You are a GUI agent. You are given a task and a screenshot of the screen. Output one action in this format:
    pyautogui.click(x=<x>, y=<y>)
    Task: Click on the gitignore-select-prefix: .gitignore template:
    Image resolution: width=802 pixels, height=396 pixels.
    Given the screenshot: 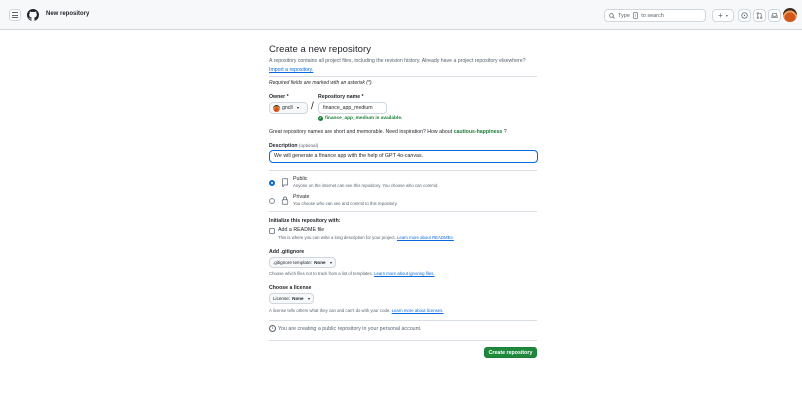 What is the action you would take?
    pyautogui.click(x=293, y=262)
    